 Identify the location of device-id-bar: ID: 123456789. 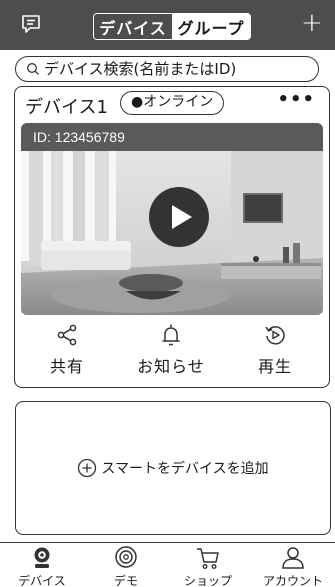
(172, 137).